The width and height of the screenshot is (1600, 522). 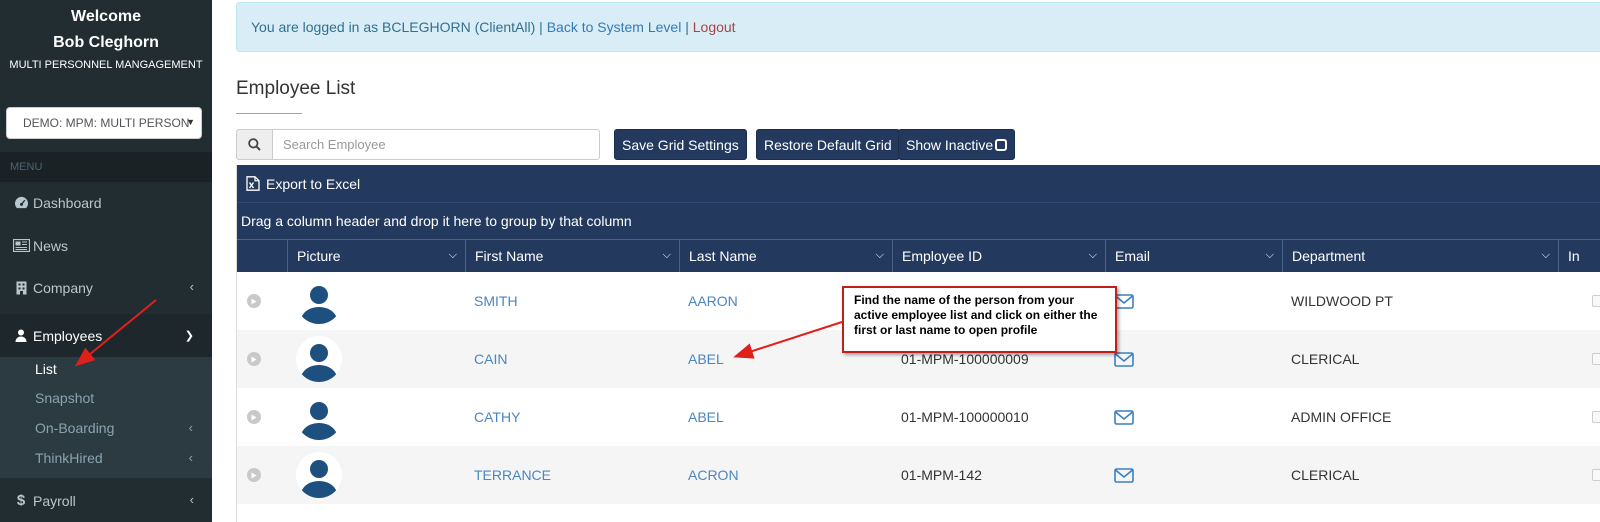 I want to click on grid-toolbar: Export to Excel, so click(x=918, y=183).